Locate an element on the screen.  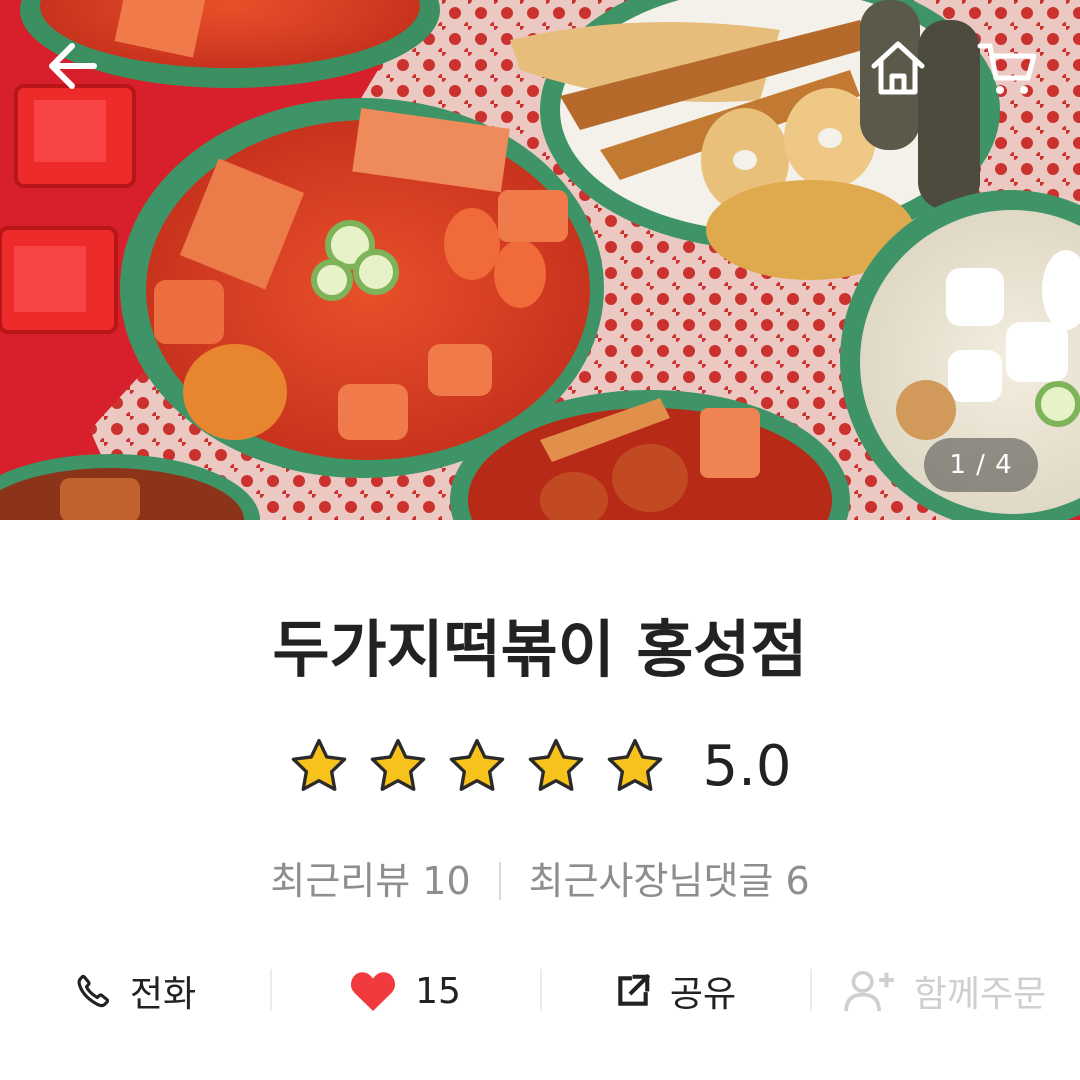
call-button: 전화 is located at coordinates (135, 991).